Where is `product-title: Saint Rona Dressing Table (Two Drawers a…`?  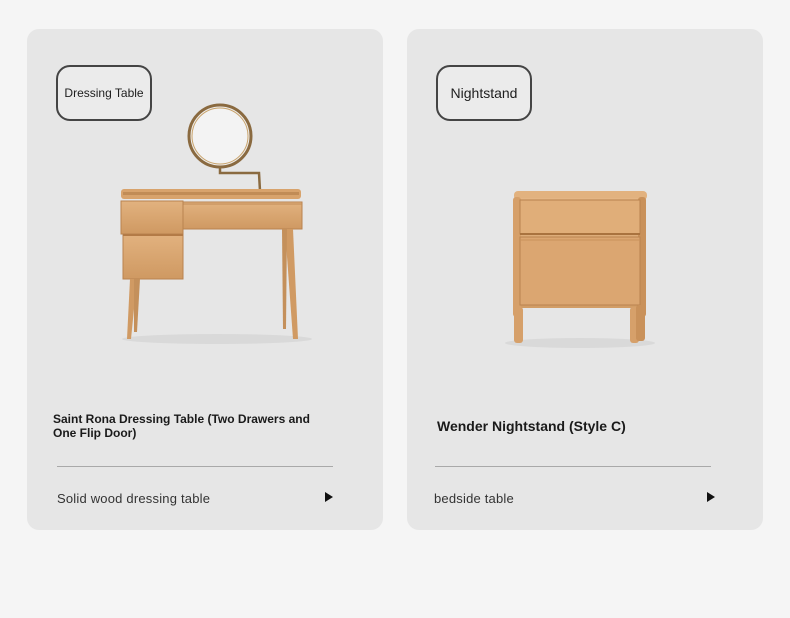
product-title: Saint Rona Dressing Table (Two Drawers a… is located at coordinates (188, 426).